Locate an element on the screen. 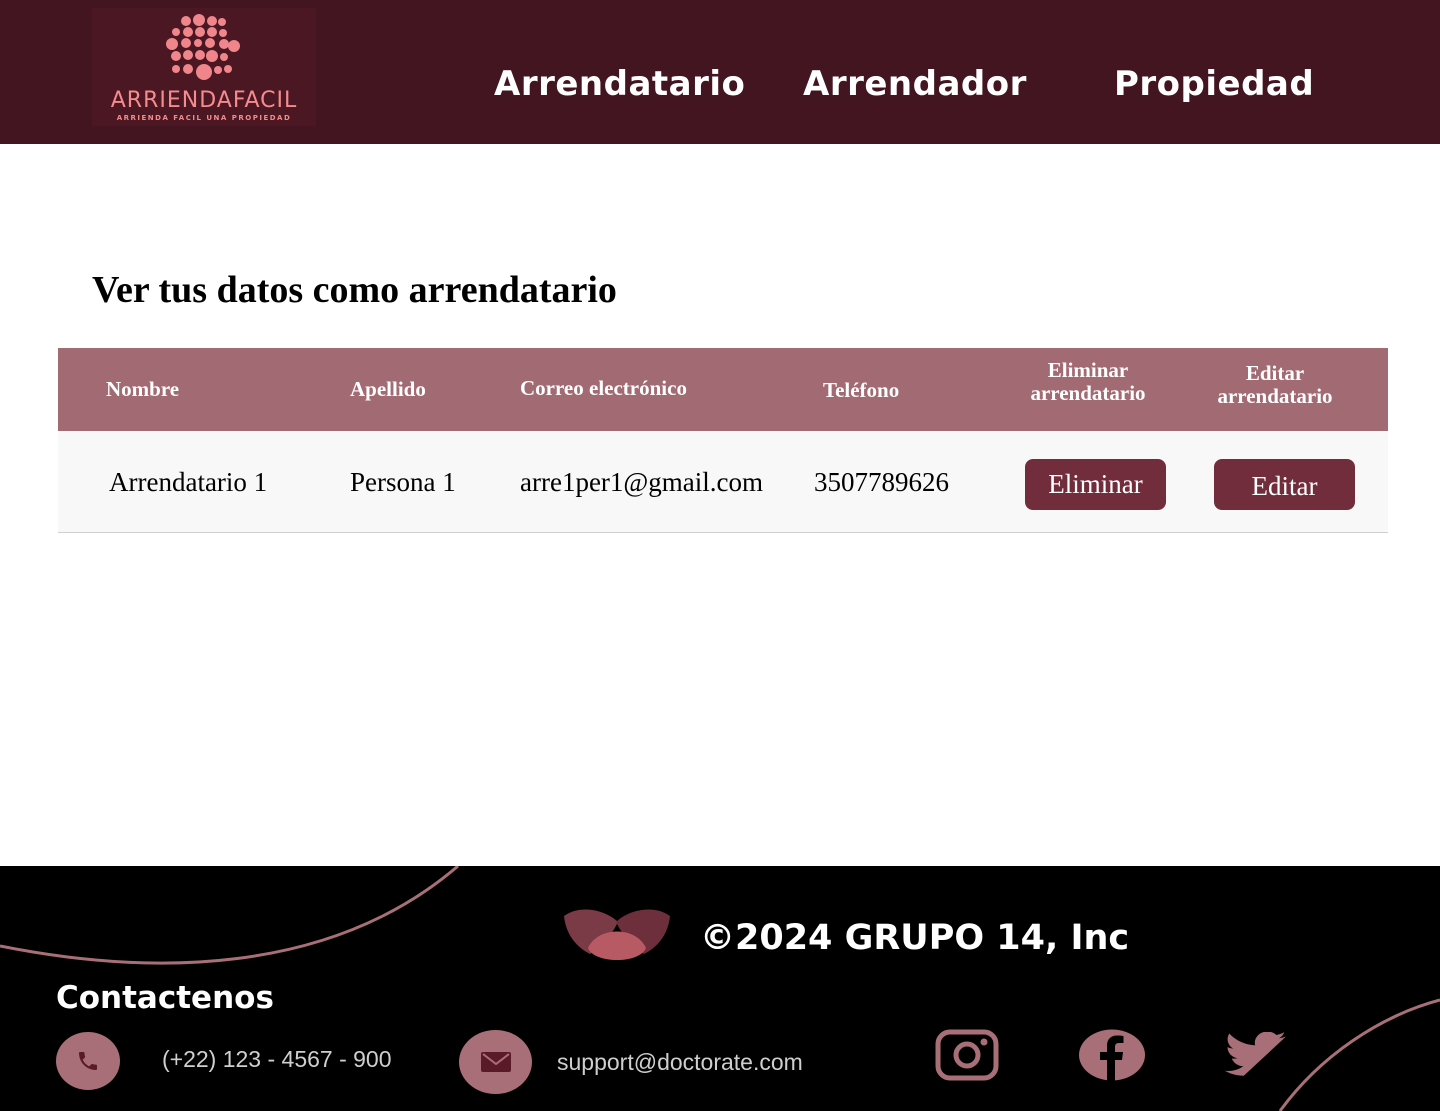 The width and height of the screenshot is (1440, 1111). mail-icon is located at coordinates (495, 1062).